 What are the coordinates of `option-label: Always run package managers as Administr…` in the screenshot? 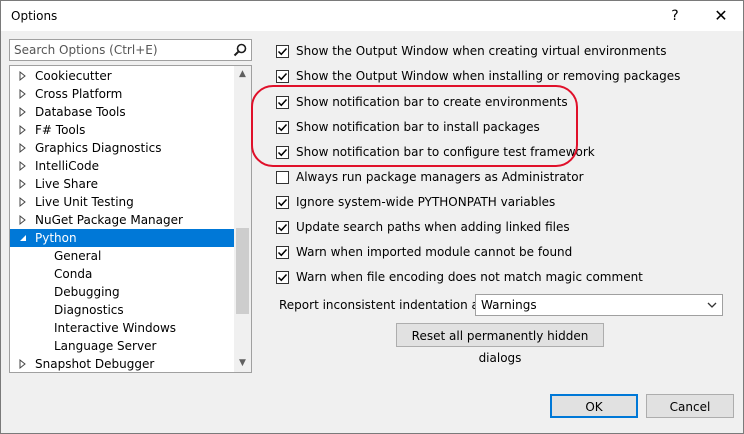 It's located at (440, 177).